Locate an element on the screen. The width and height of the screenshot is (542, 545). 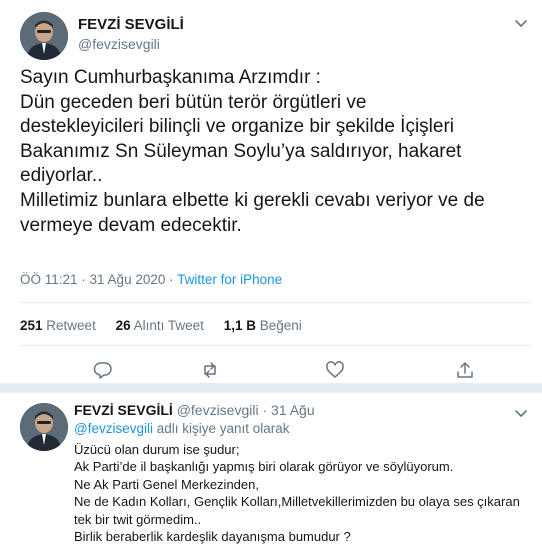
quotes-label: Alıntı Tweet is located at coordinates (168, 325).